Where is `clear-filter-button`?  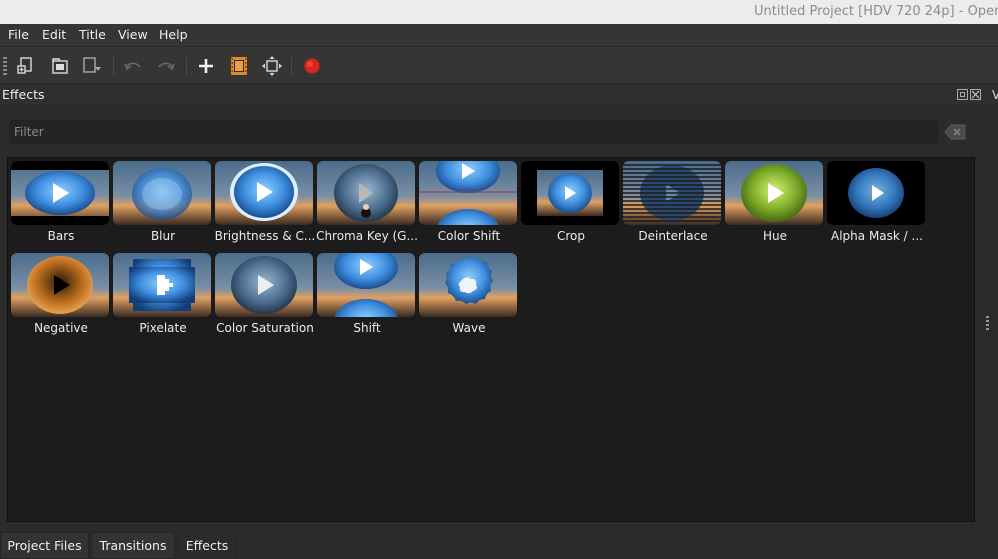 clear-filter-button is located at coordinates (955, 132).